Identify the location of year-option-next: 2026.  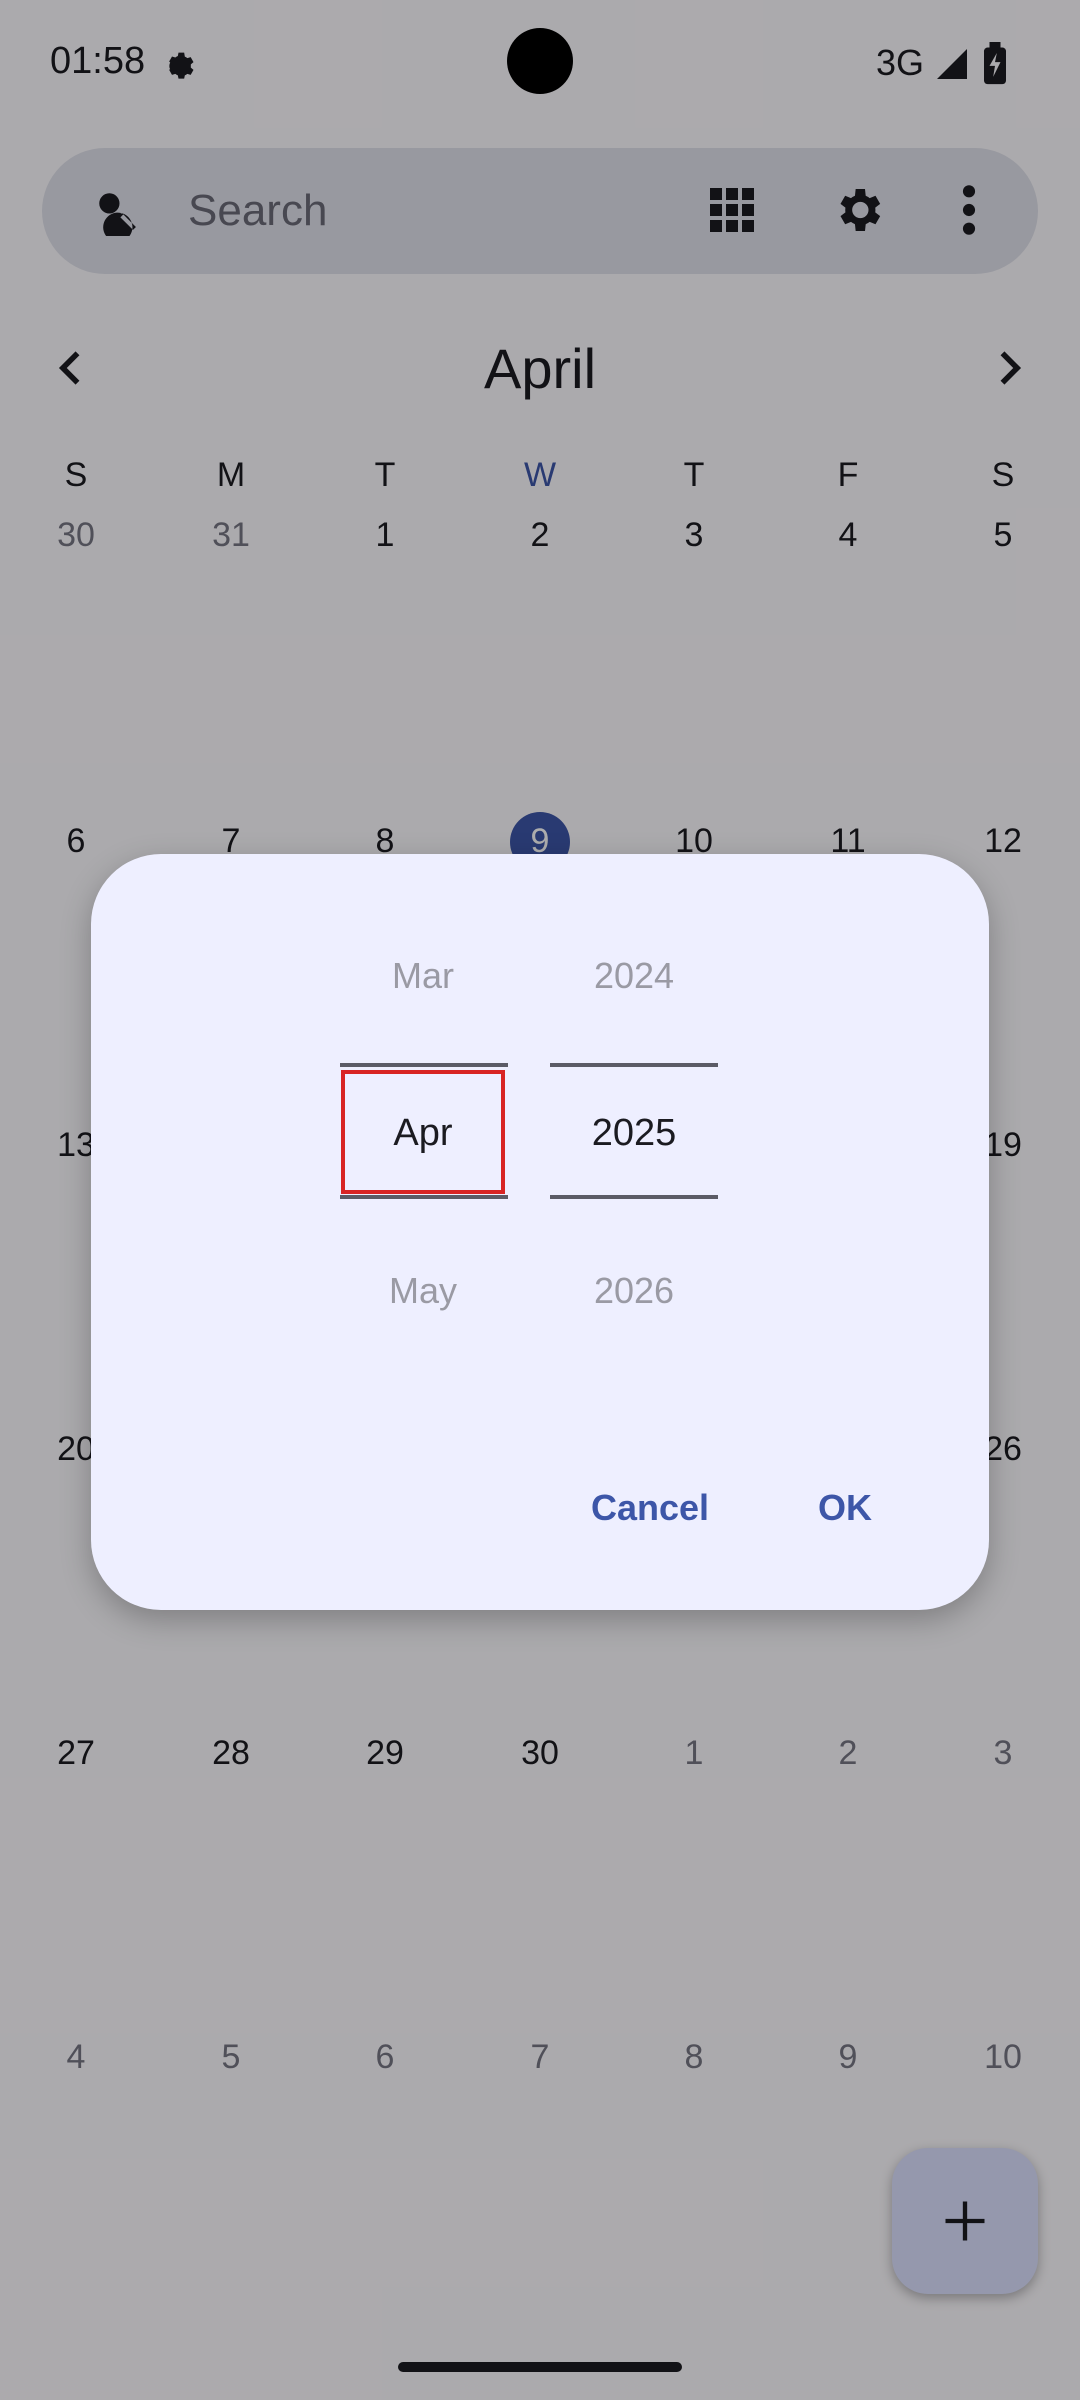
(634, 1291).